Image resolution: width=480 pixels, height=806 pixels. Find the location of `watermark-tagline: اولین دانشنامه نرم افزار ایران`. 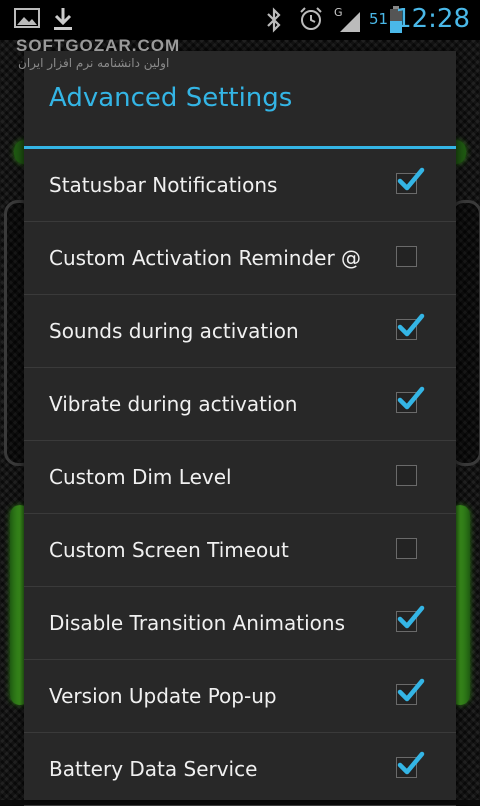

watermark-tagline: اولین دانشنامه نرم افزار ایران is located at coordinates (94, 63).